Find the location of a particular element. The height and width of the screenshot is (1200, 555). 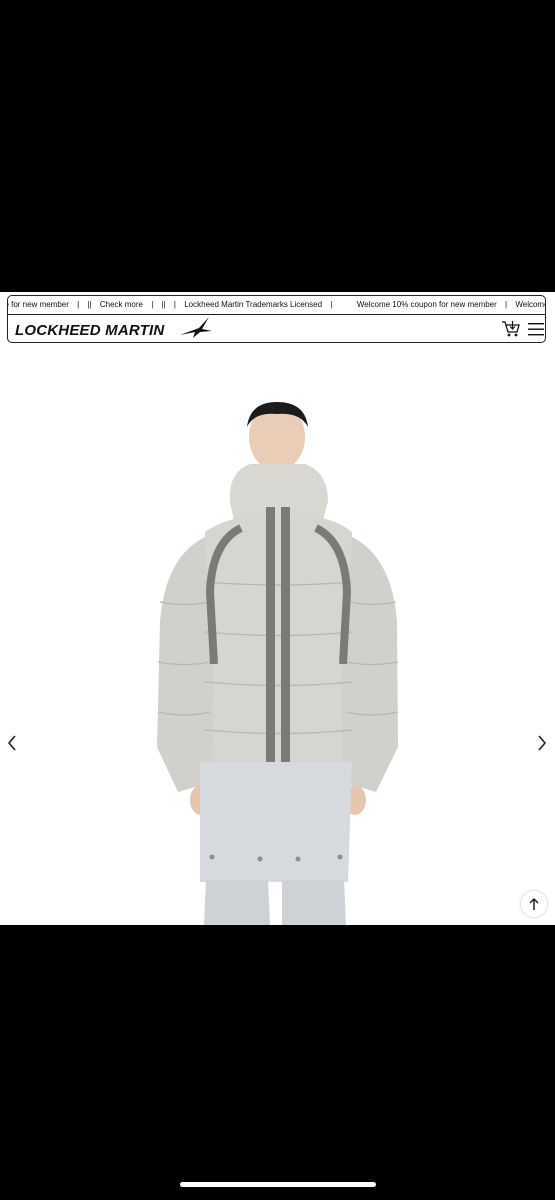

ticker-item: Lockheed Martin Trademarks Licensed is located at coordinates (253, 304).